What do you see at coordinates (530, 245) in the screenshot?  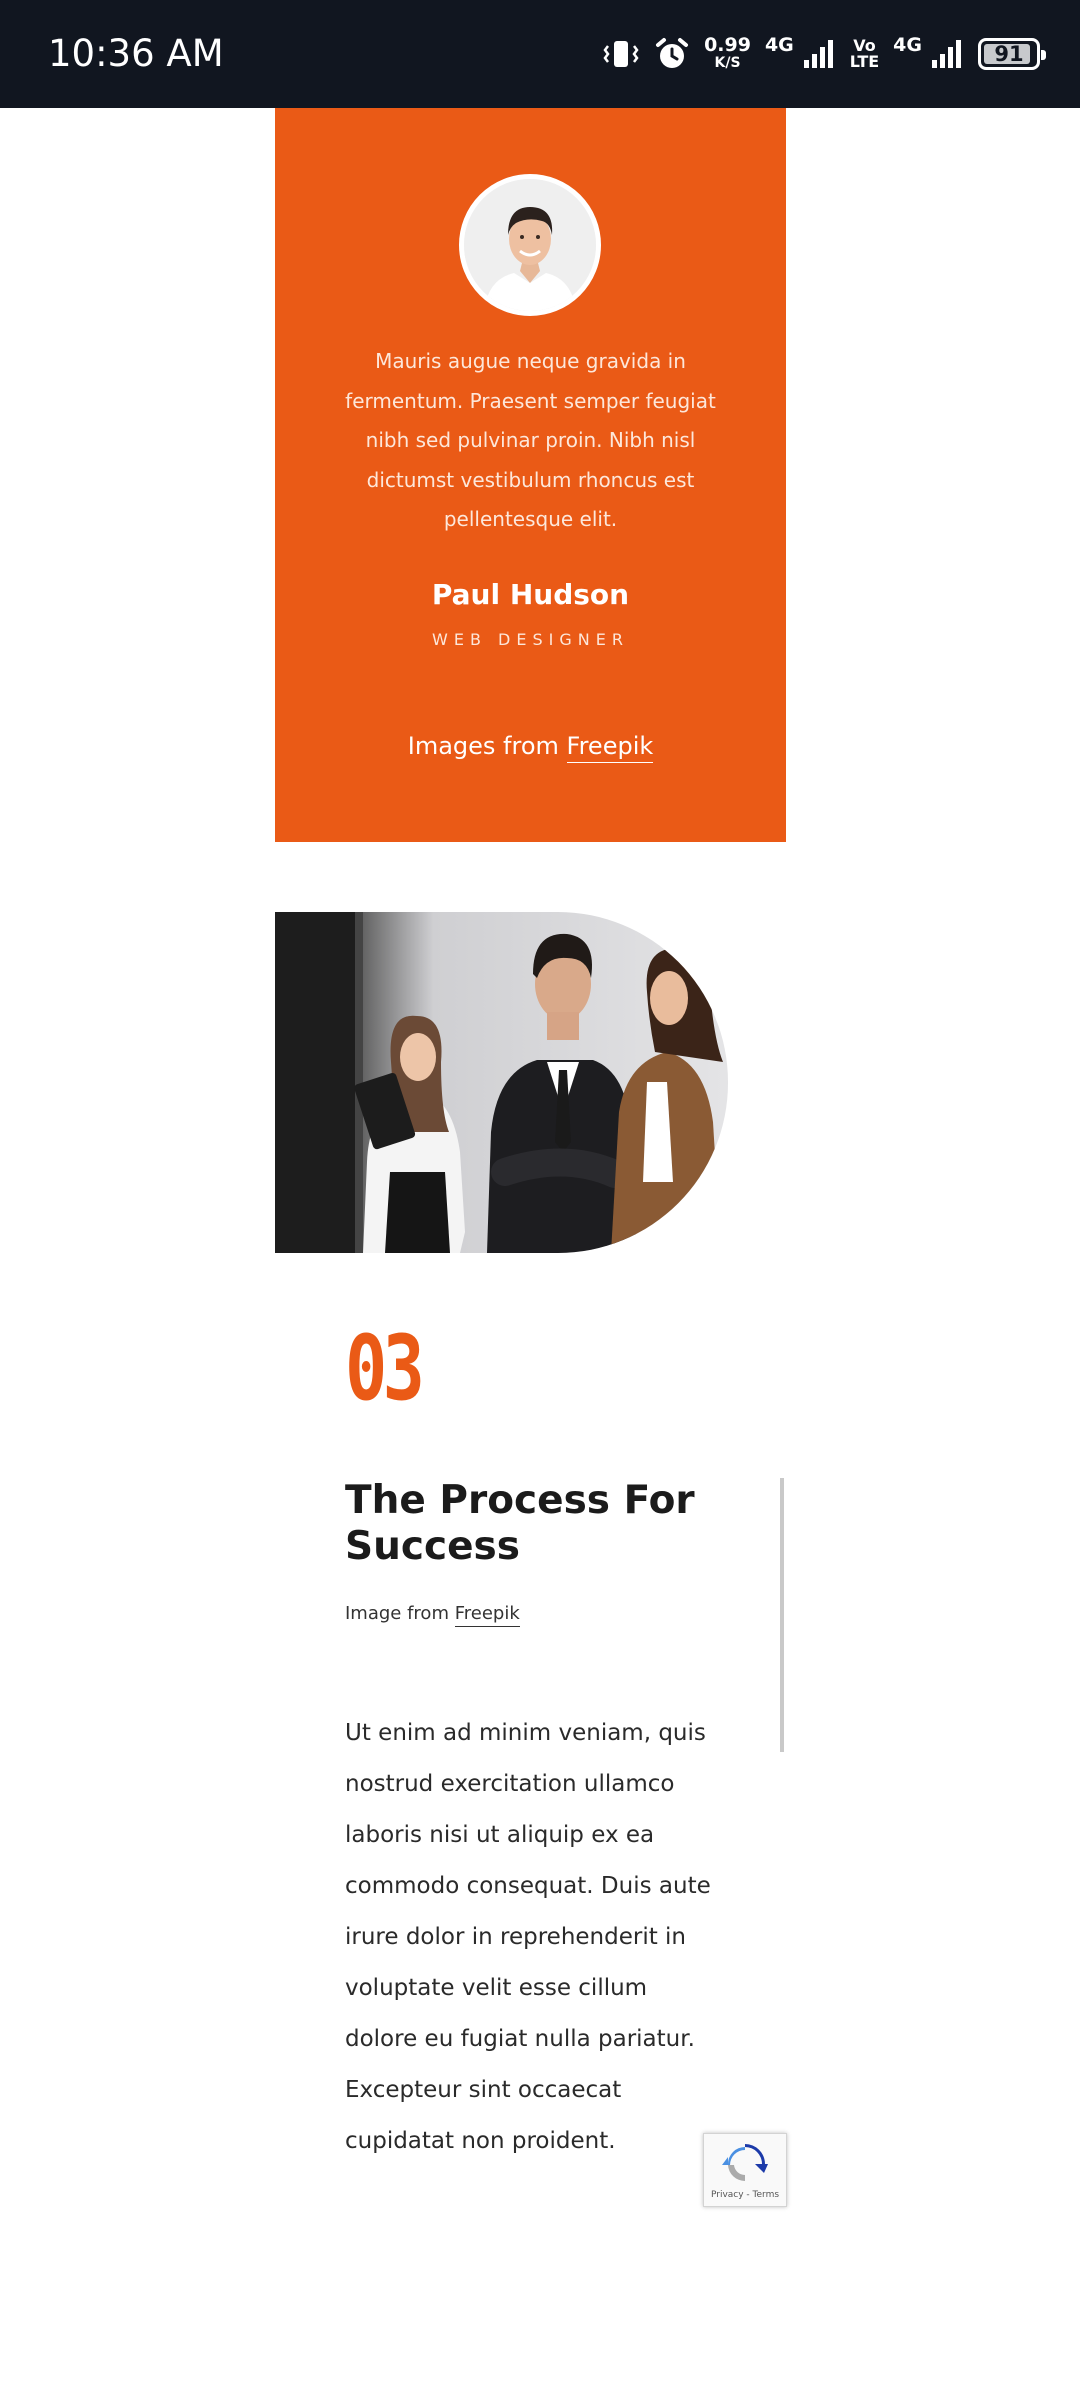 I see `avatar` at bounding box center [530, 245].